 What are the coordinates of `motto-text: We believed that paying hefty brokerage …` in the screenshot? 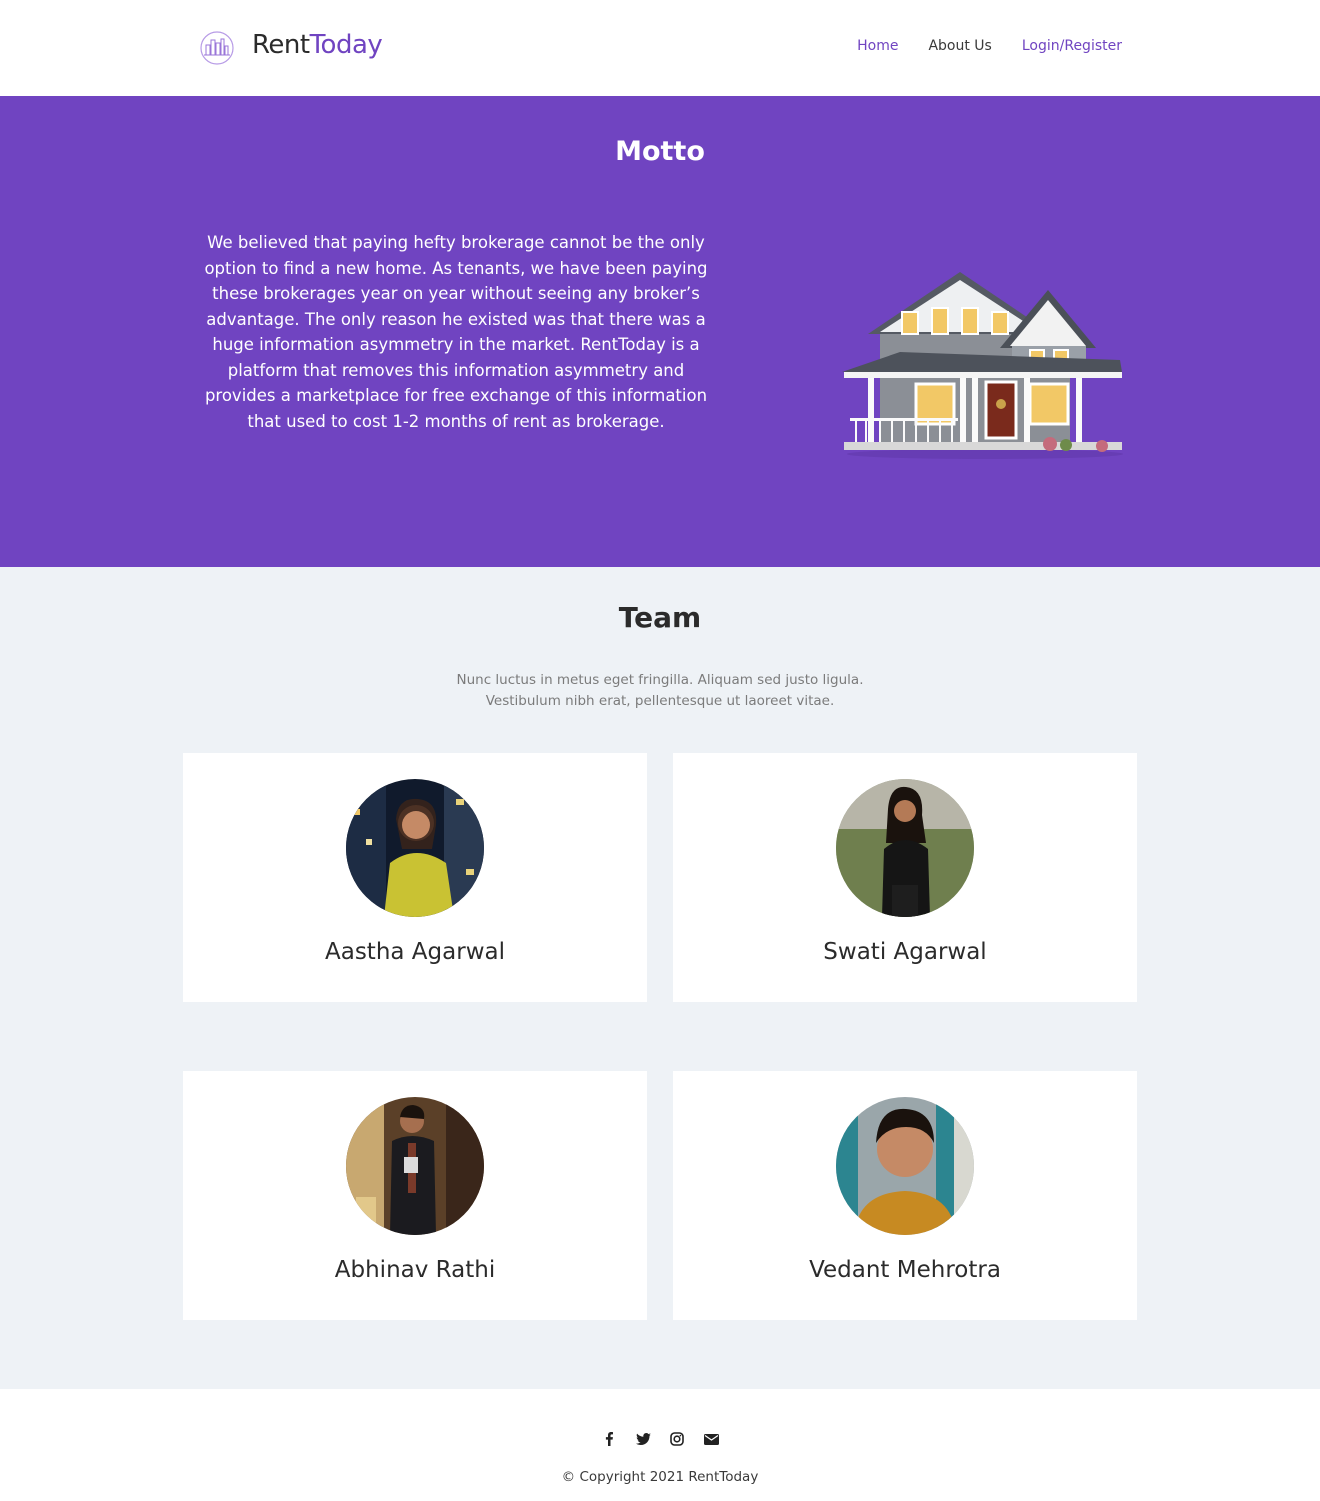 It's located at (456, 332).